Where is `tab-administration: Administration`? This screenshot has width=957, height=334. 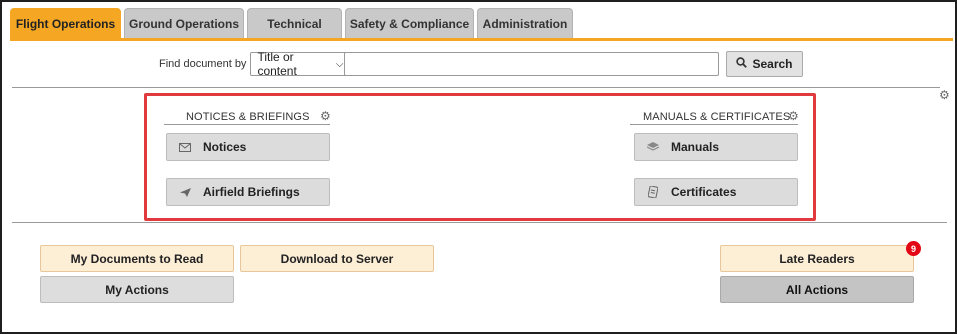
tab-administration: Administration is located at coordinates (525, 23).